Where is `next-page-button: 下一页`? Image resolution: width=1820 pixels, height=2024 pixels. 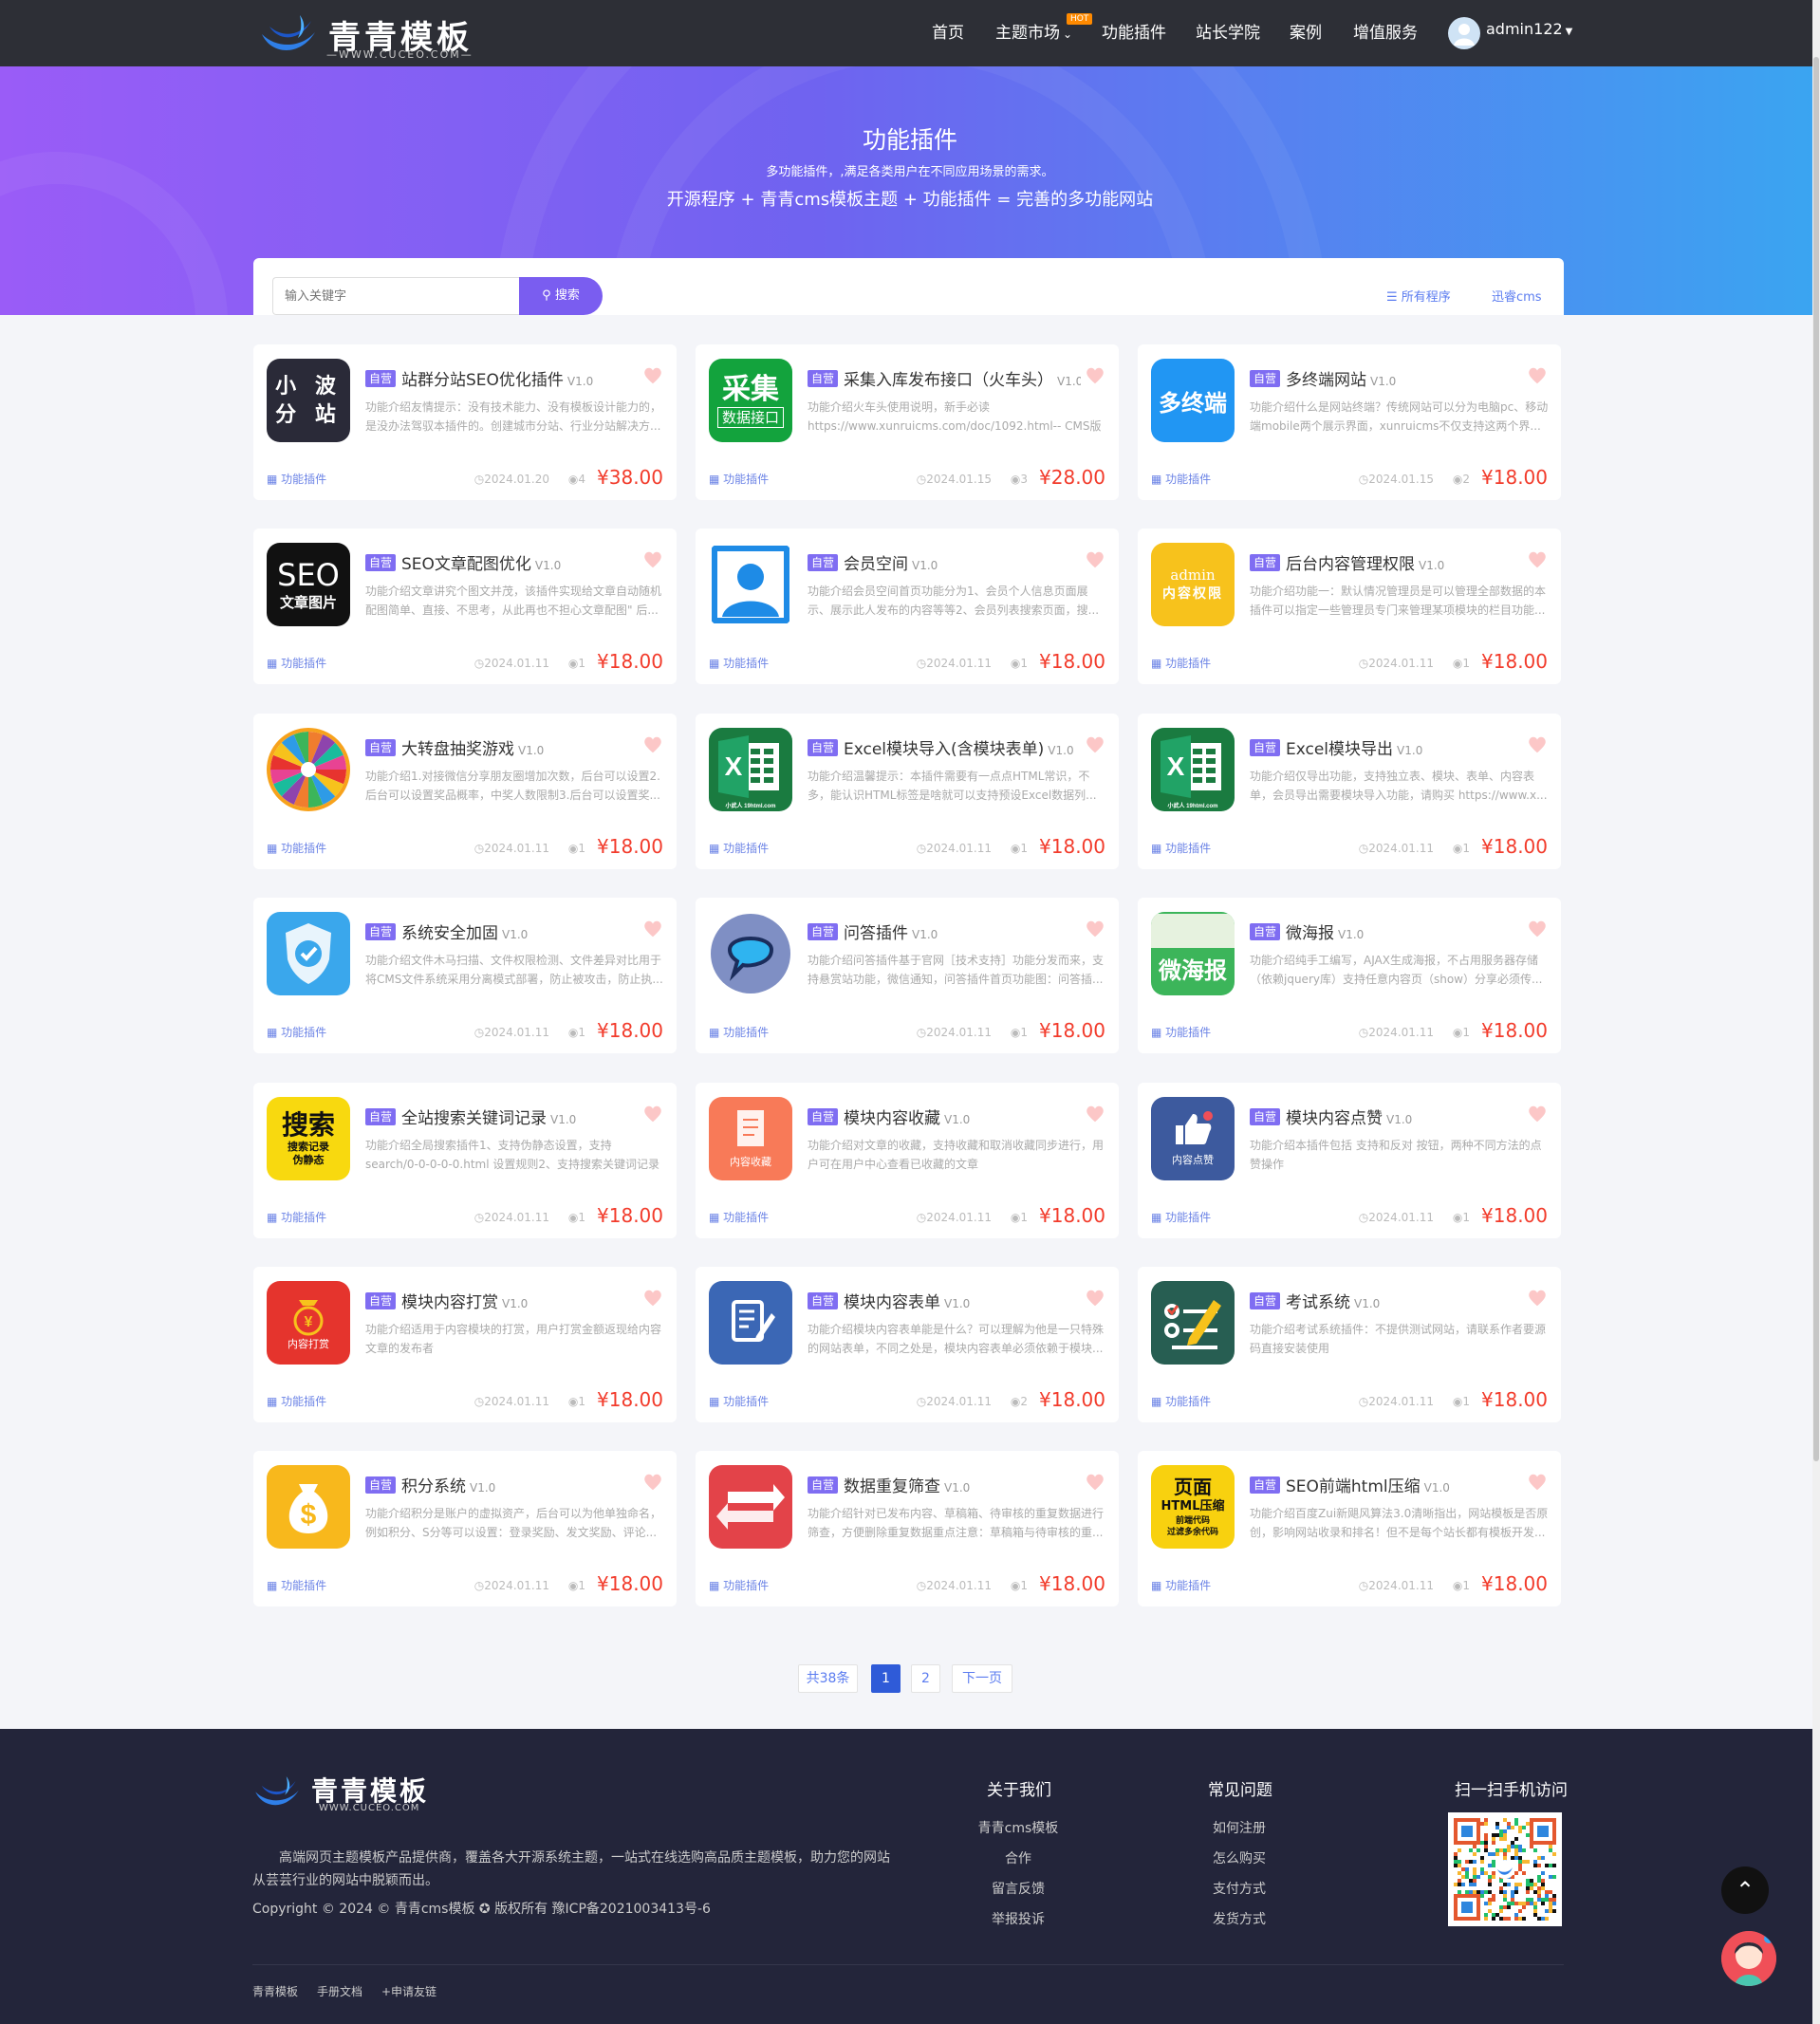
next-page-button: 下一页 is located at coordinates (982, 1679).